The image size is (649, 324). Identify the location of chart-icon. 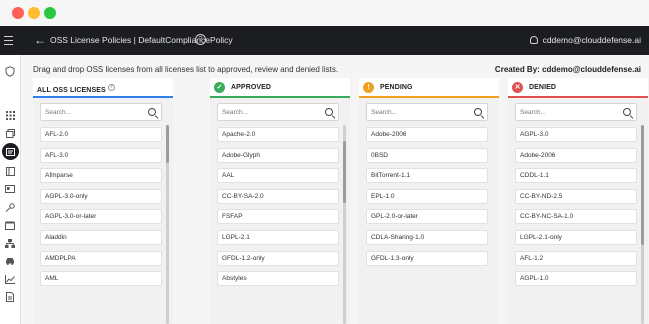
(10, 279).